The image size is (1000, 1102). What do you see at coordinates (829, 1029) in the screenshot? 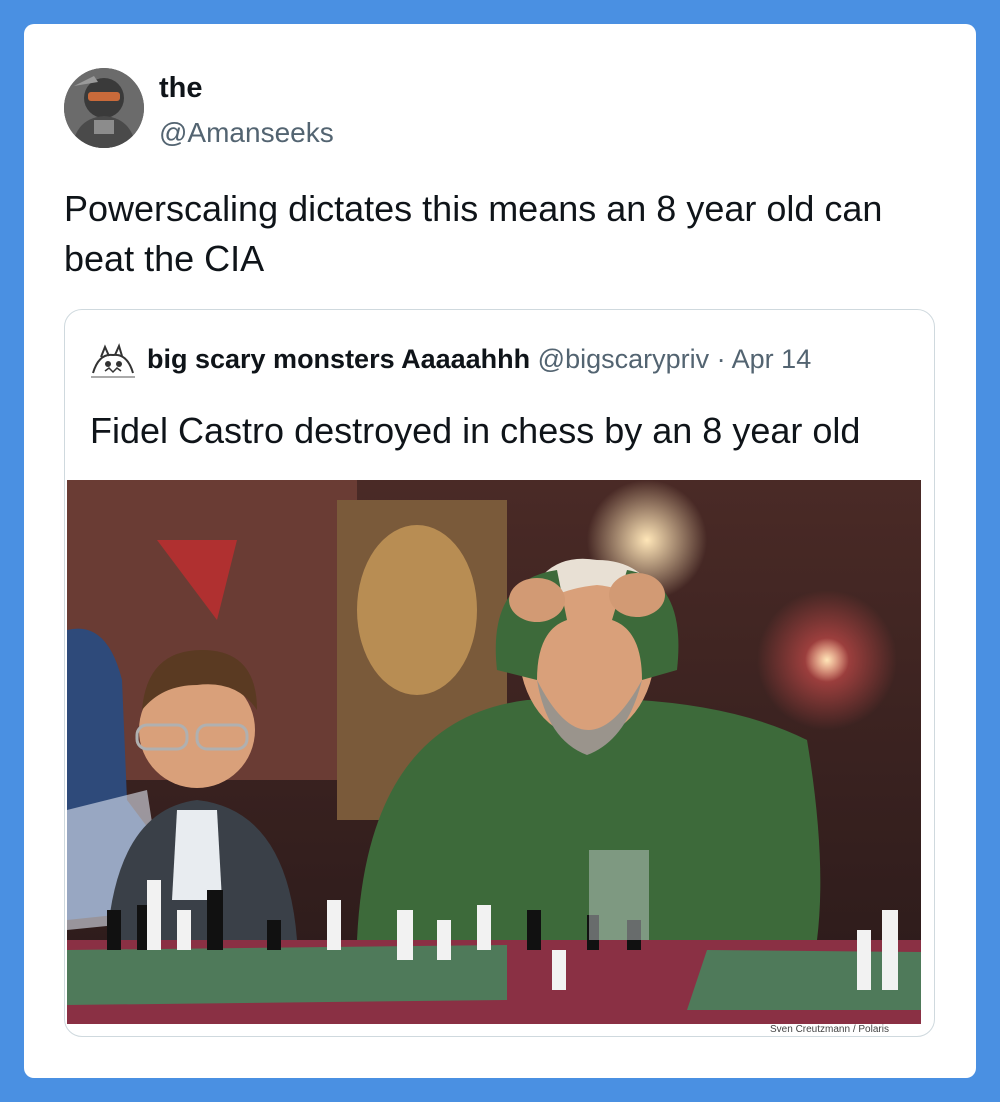
I see `photo-credit: Sven Creutzmann / Polaris` at bounding box center [829, 1029].